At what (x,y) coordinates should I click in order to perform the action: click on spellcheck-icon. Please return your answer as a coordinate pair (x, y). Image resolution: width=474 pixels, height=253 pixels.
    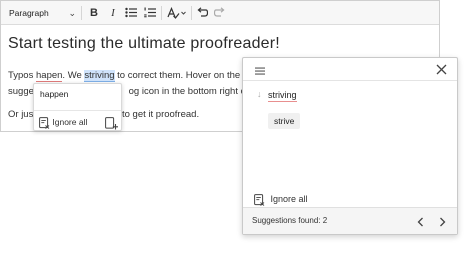
    Looking at the image, I should click on (176, 13).